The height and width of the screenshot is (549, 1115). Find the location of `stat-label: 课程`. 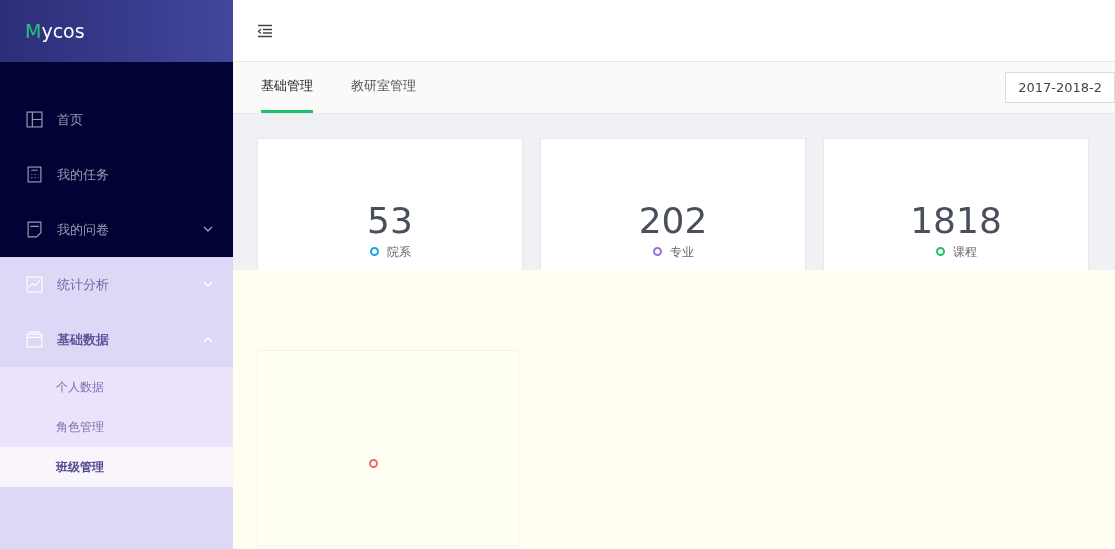

stat-label: 课程 is located at coordinates (964, 252).